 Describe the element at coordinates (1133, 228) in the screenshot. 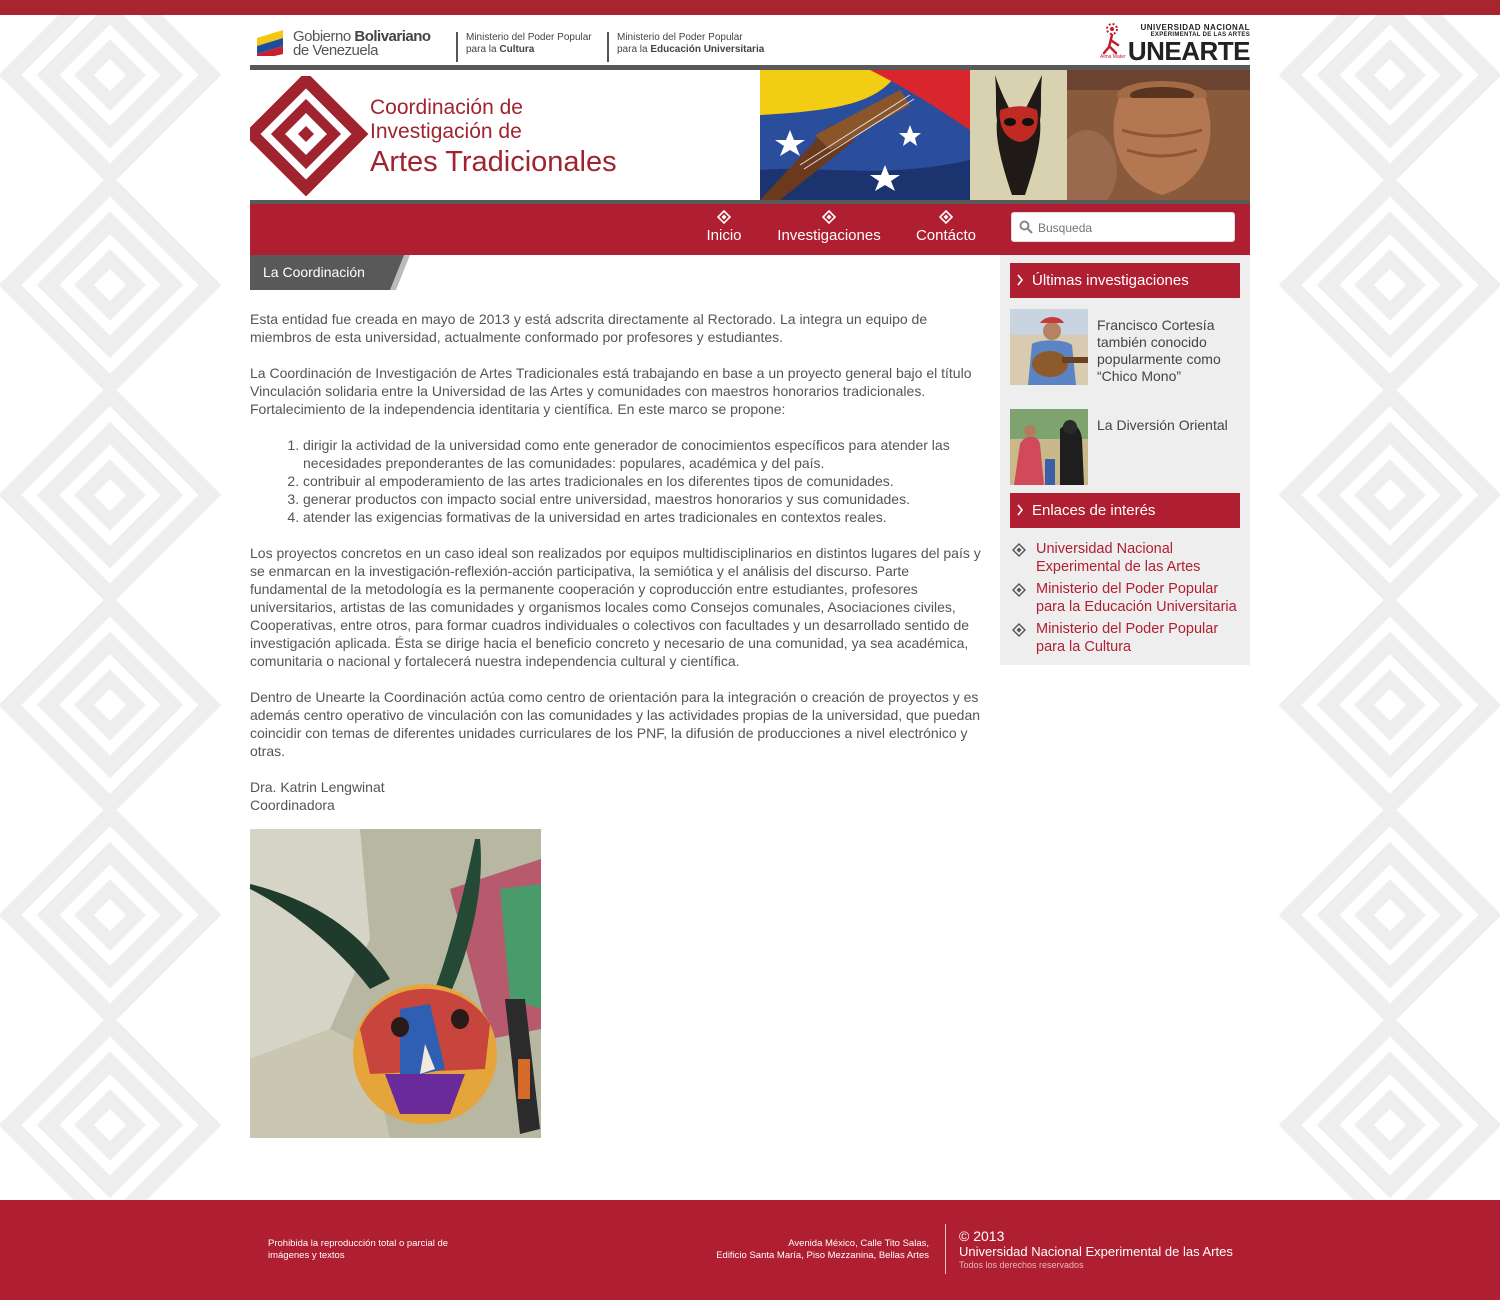

I see `search-input` at that location.